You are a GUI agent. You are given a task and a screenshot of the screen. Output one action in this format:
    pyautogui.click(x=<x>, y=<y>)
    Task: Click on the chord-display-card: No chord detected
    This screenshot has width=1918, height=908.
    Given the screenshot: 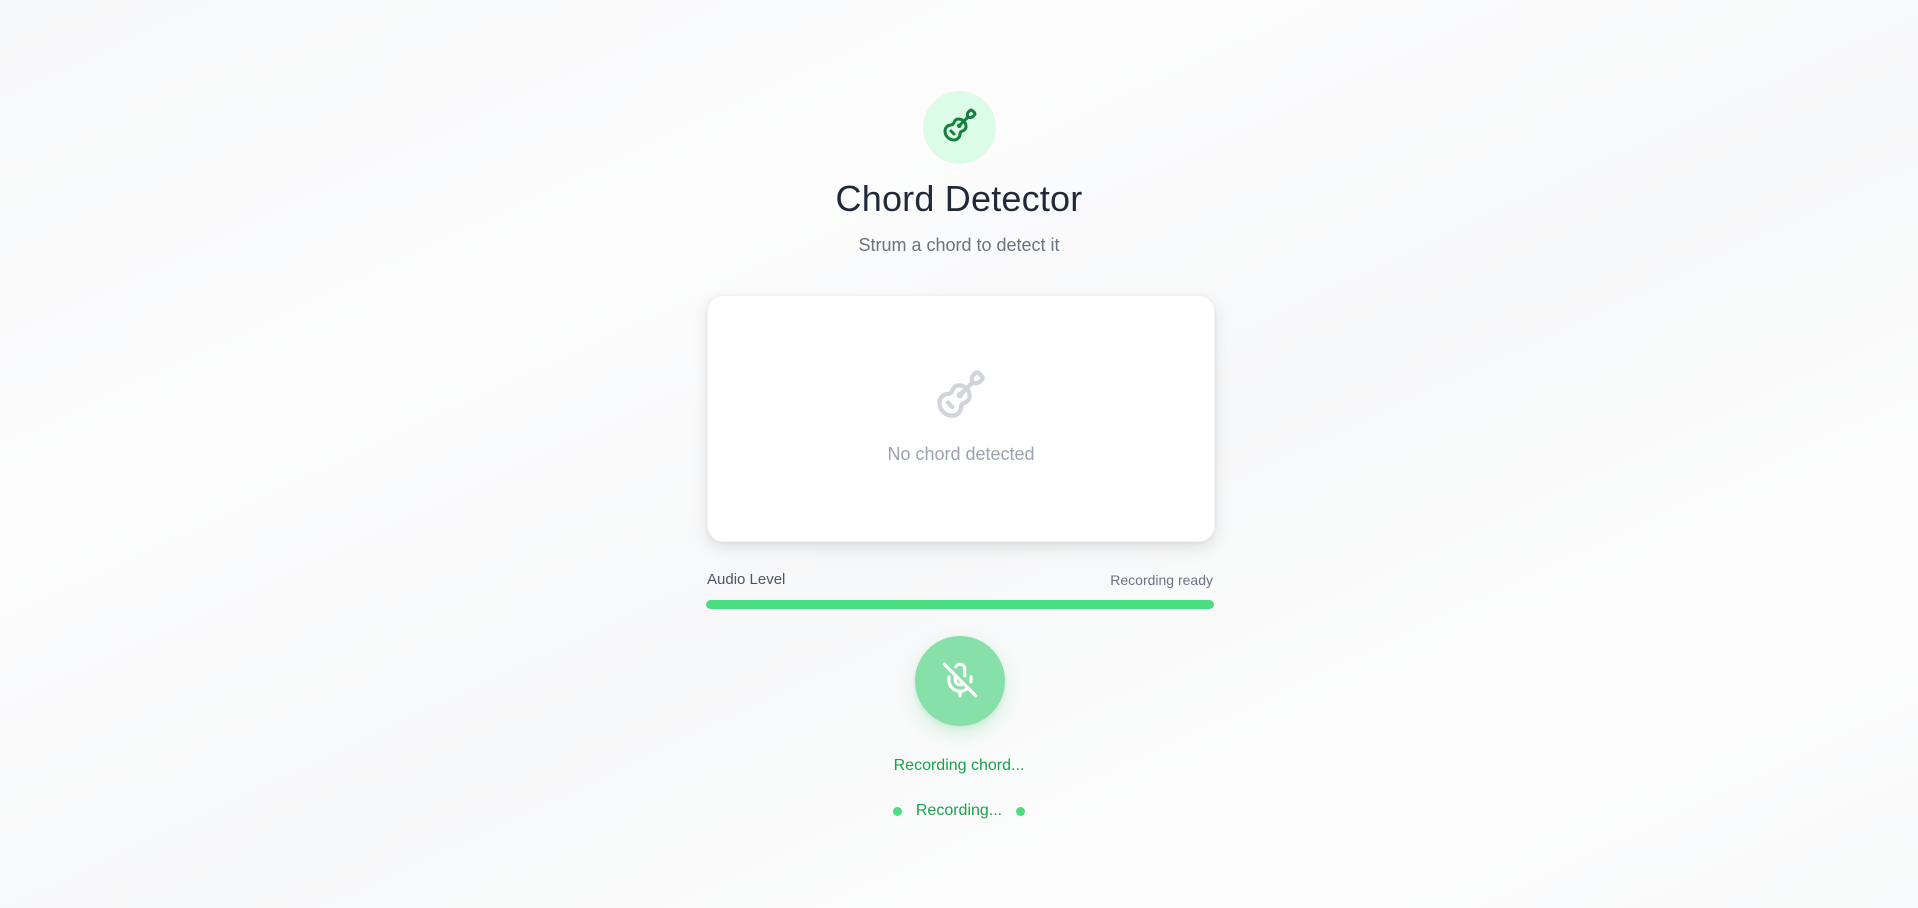 What is the action you would take?
    pyautogui.click(x=961, y=418)
    